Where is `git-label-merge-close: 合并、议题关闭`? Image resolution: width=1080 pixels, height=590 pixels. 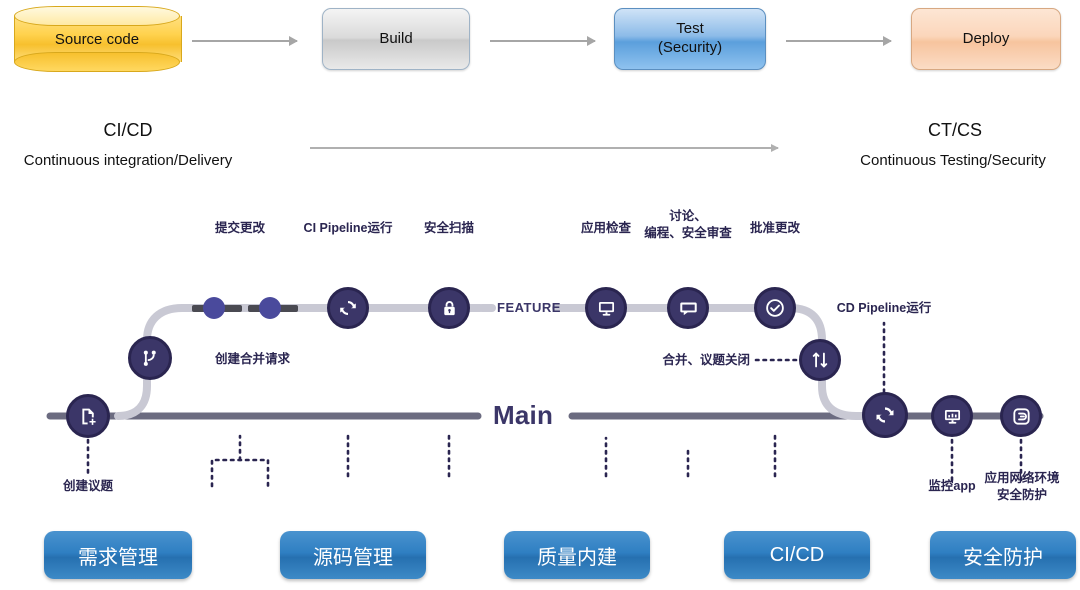
git-label-merge-close: 合并、议题关闭 is located at coordinates (706, 360).